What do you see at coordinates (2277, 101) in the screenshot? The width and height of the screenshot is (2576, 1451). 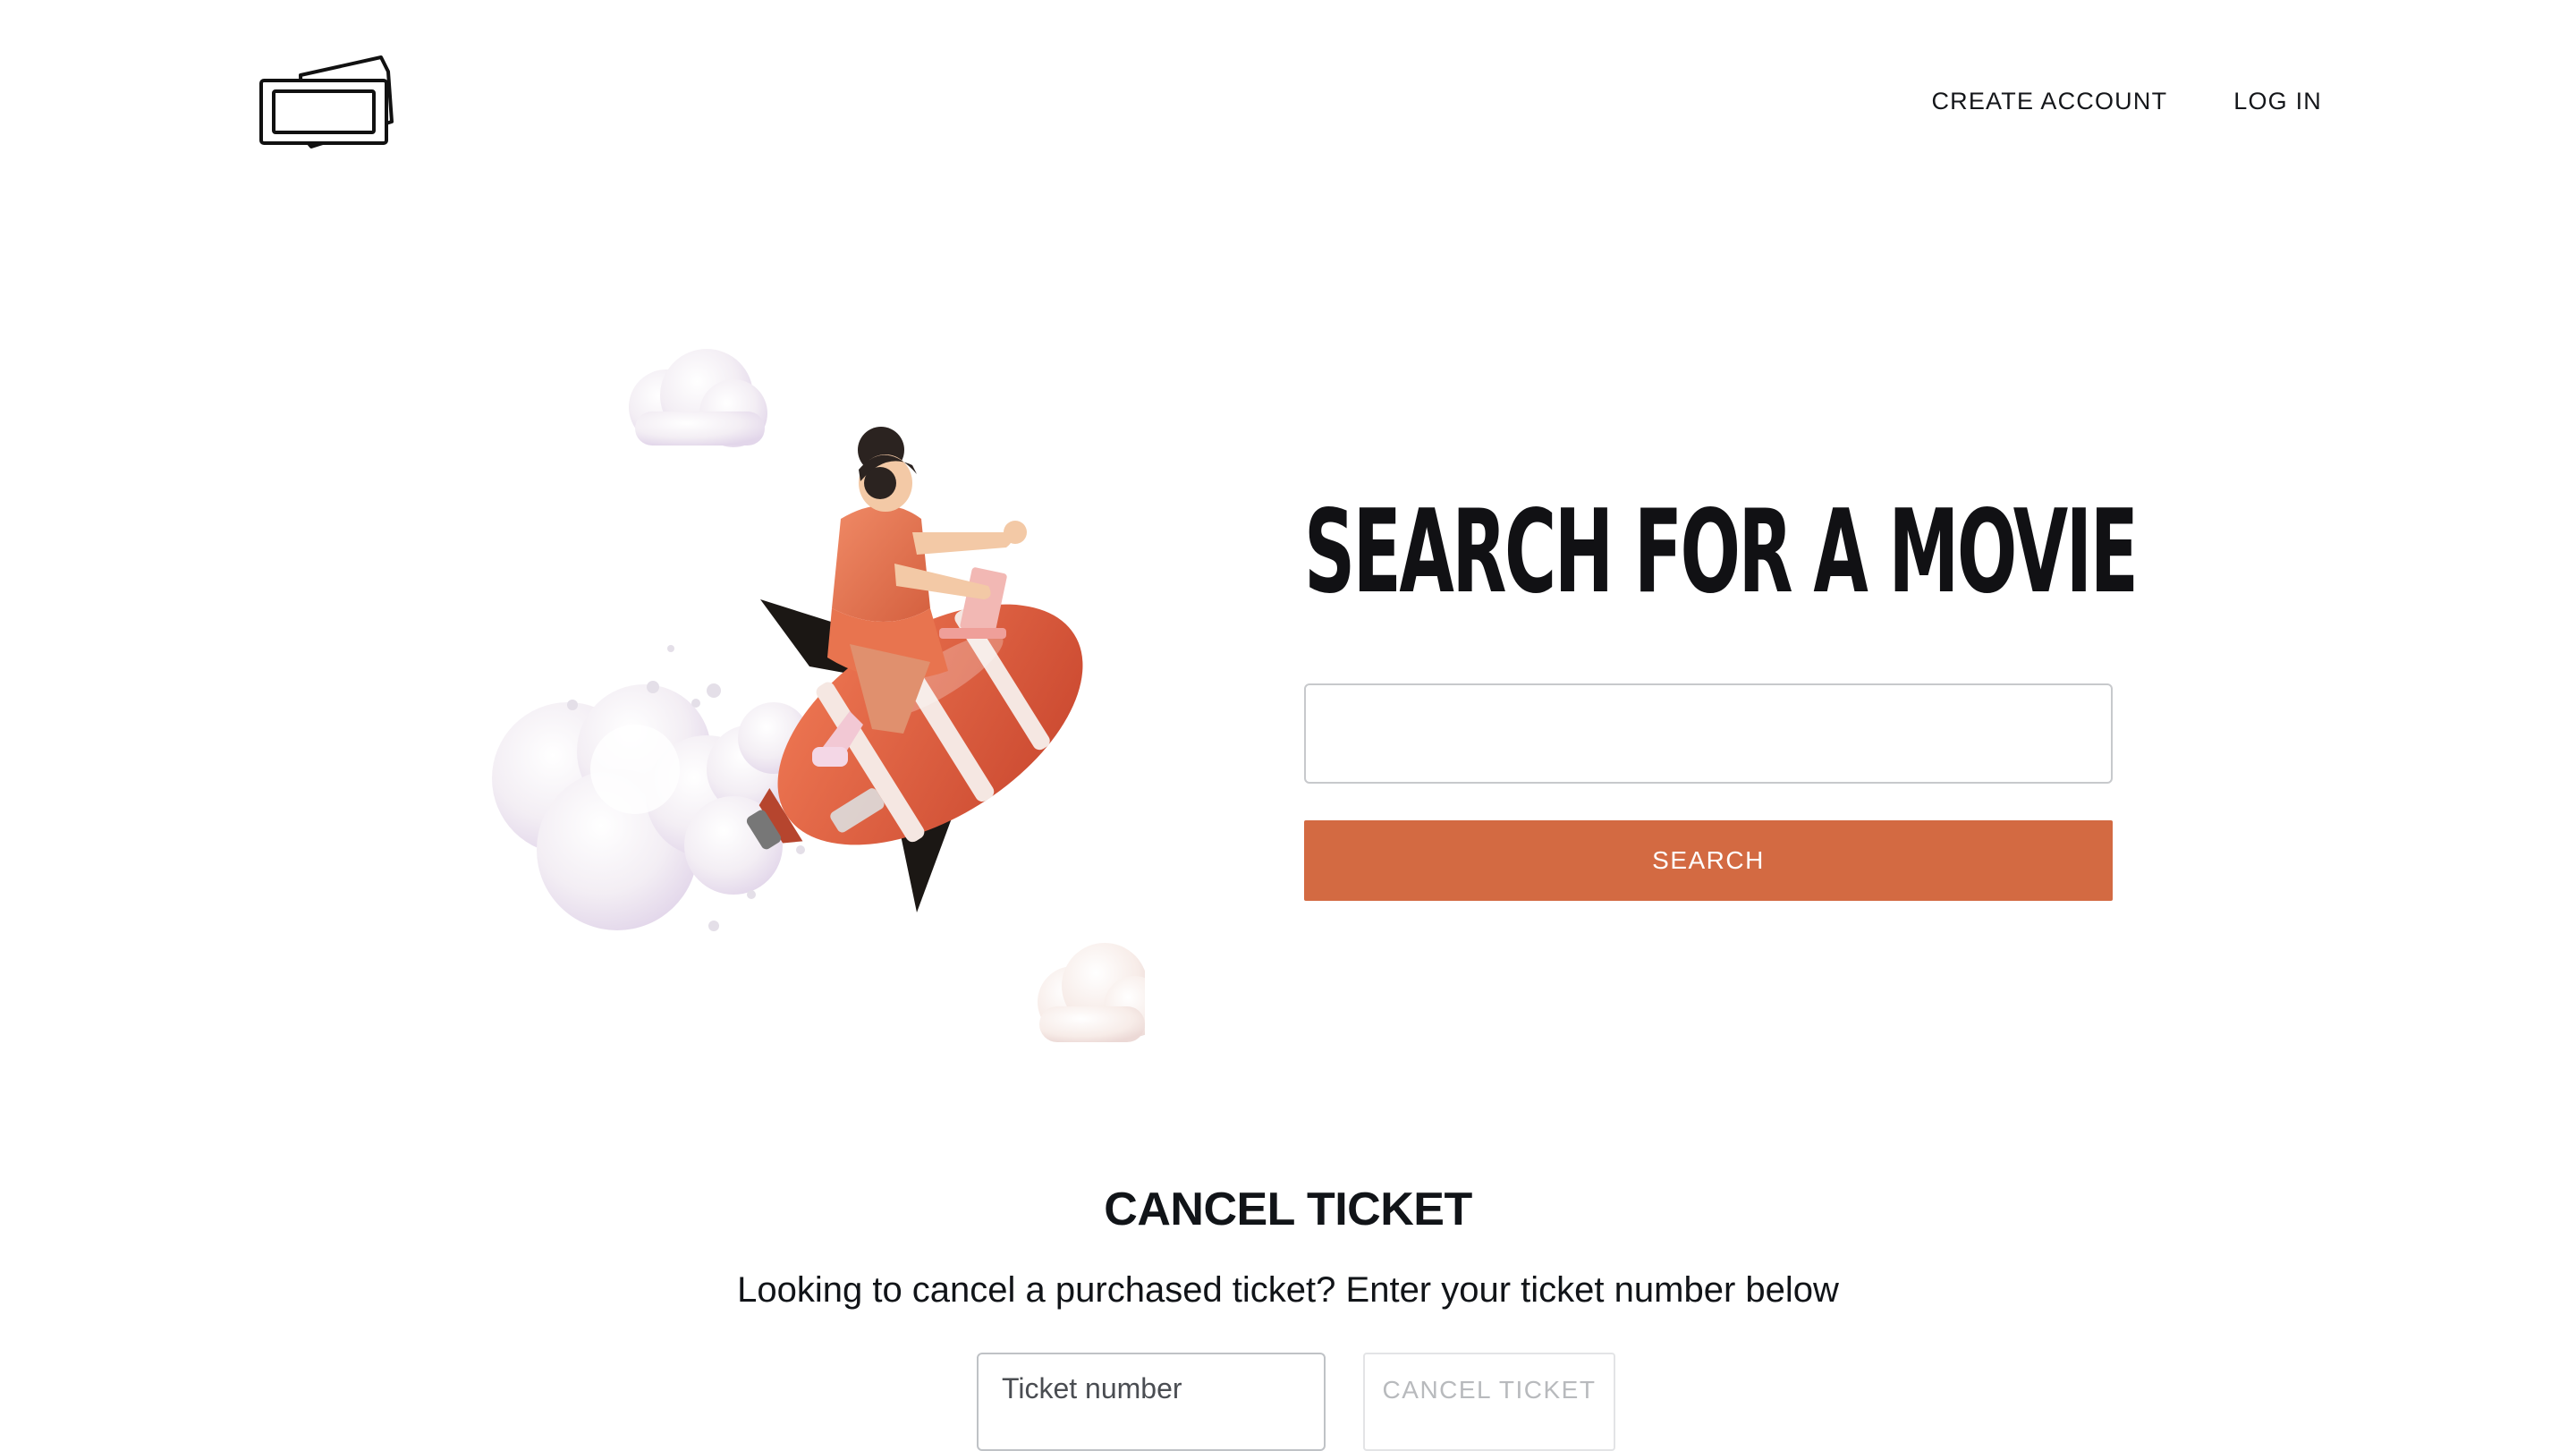 I see `log-in-link: LOG IN` at bounding box center [2277, 101].